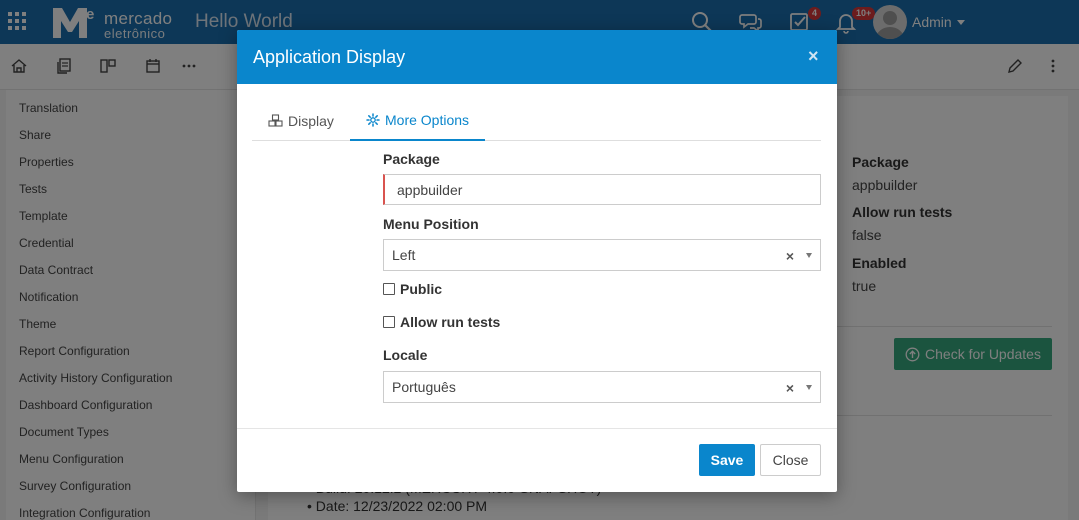 The width and height of the screenshot is (1079, 520). I want to click on locale-select: Português ×, so click(602, 387).